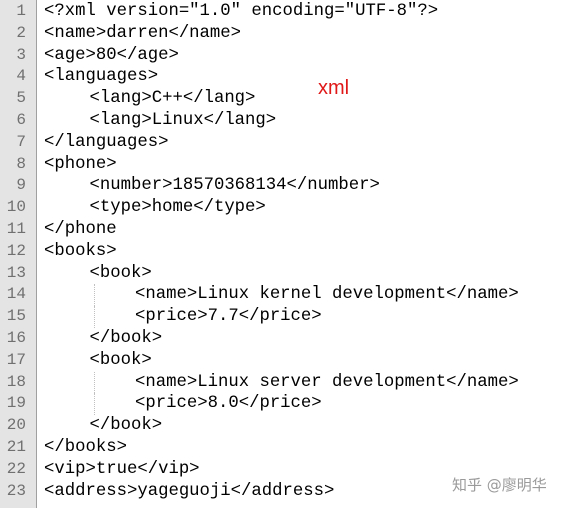  I want to click on line-number: 8, so click(21, 163).